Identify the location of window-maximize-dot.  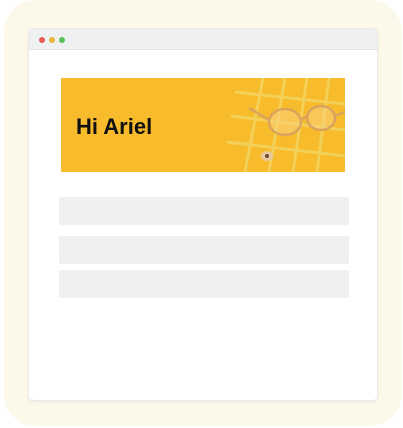
(62, 40).